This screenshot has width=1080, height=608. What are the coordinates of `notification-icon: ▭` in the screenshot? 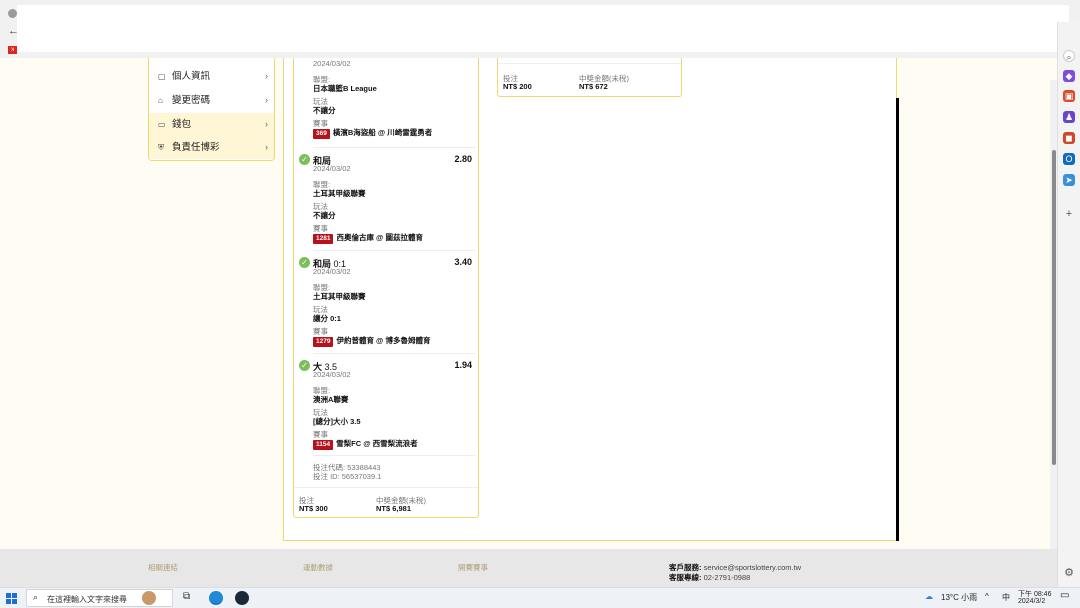 It's located at (1064, 595).